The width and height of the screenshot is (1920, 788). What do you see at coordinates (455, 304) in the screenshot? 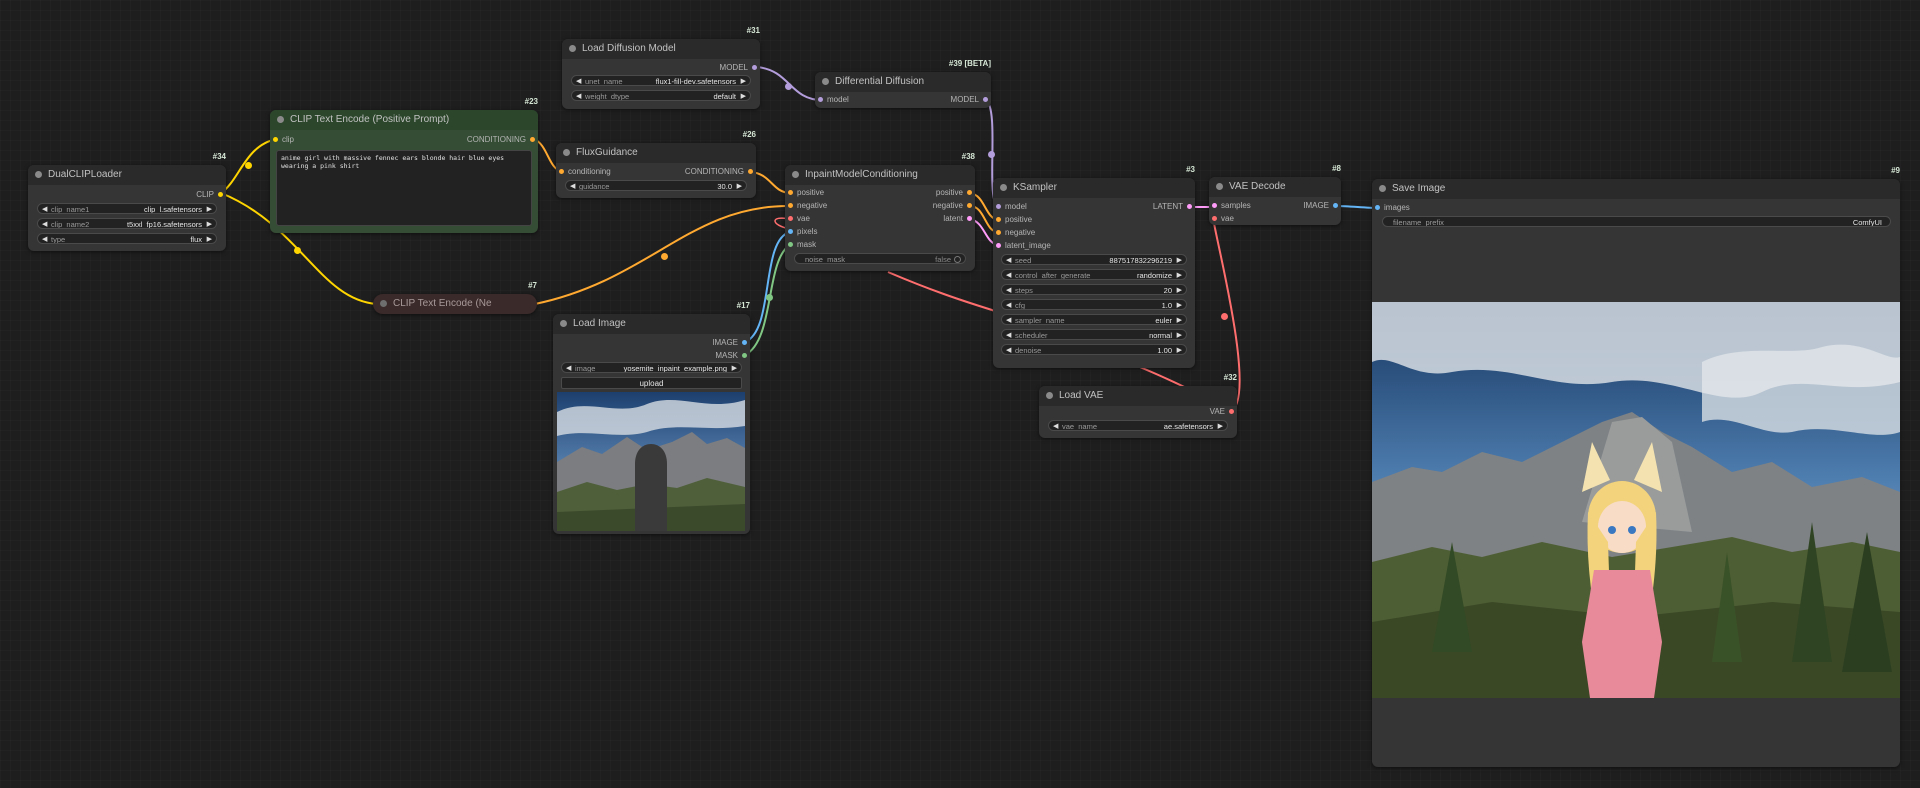
I see `node-title: CLIP Text Encode (Ne` at bounding box center [455, 304].